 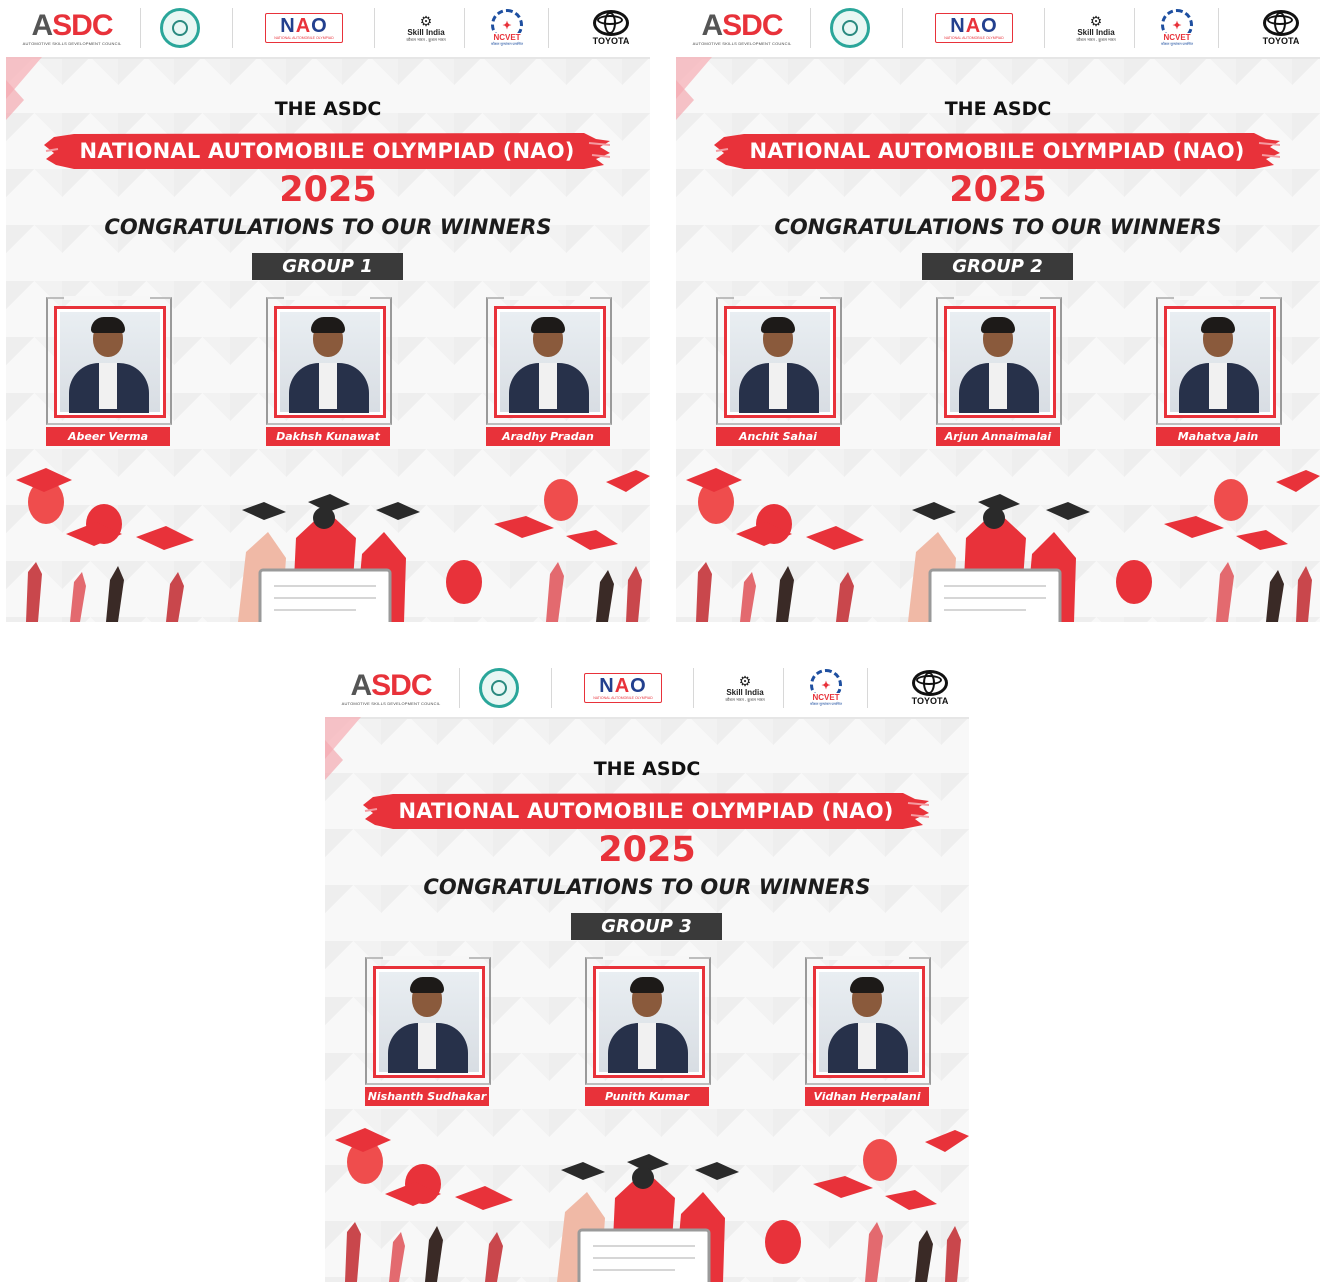 What do you see at coordinates (778, 436) in the screenshot?
I see `winner-name: Anchit Sahai` at bounding box center [778, 436].